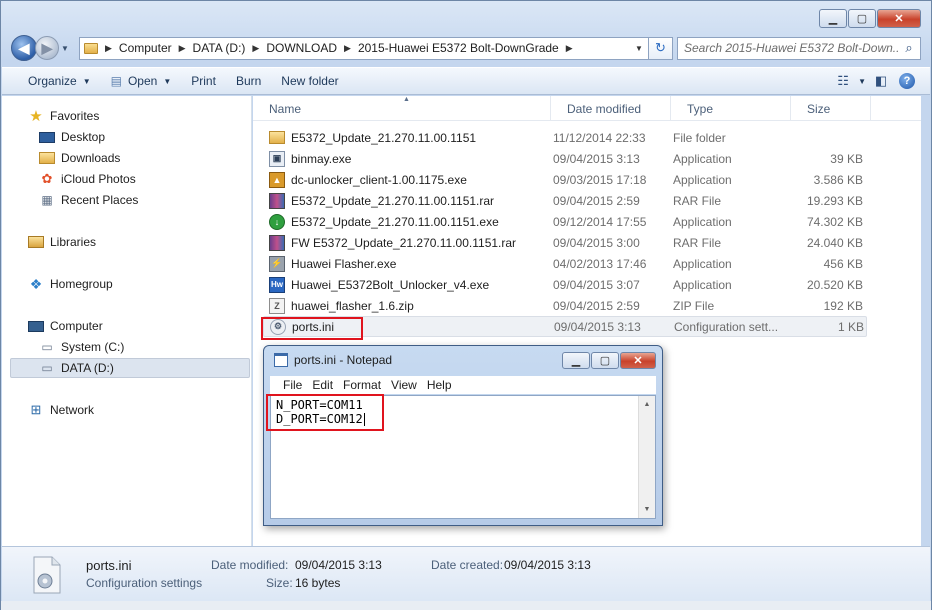 This screenshot has width=932, height=610. Describe the element at coordinates (88, 200) in the screenshot. I see `nav-recent-places: ▦ Recent Places` at that location.